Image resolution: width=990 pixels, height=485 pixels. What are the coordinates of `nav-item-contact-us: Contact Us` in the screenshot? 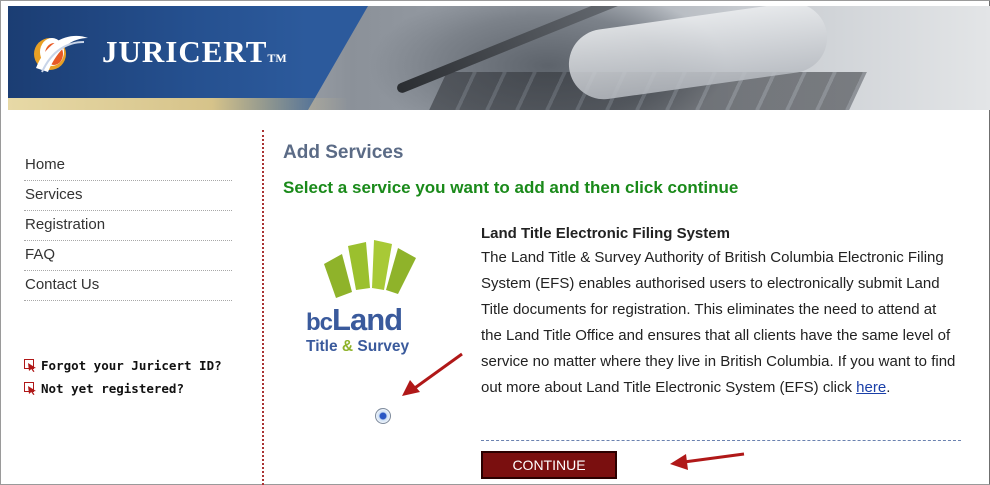 It's located at (128, 286).